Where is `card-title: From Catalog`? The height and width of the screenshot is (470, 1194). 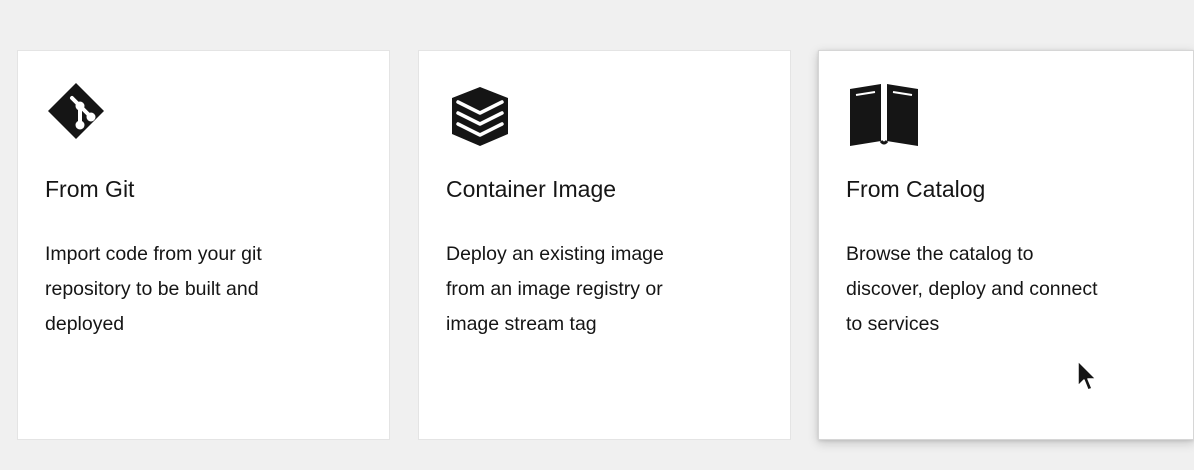
card-title: From Catalog is located at coordinates (916, 189).